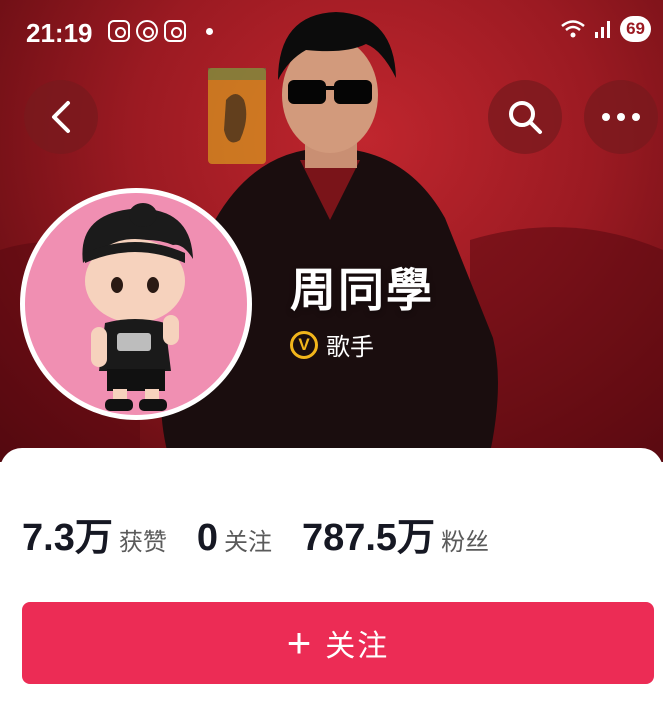 This screenshot has height=719, width=663. I want to click on stat-following: 0 关注, so click(234, 538).